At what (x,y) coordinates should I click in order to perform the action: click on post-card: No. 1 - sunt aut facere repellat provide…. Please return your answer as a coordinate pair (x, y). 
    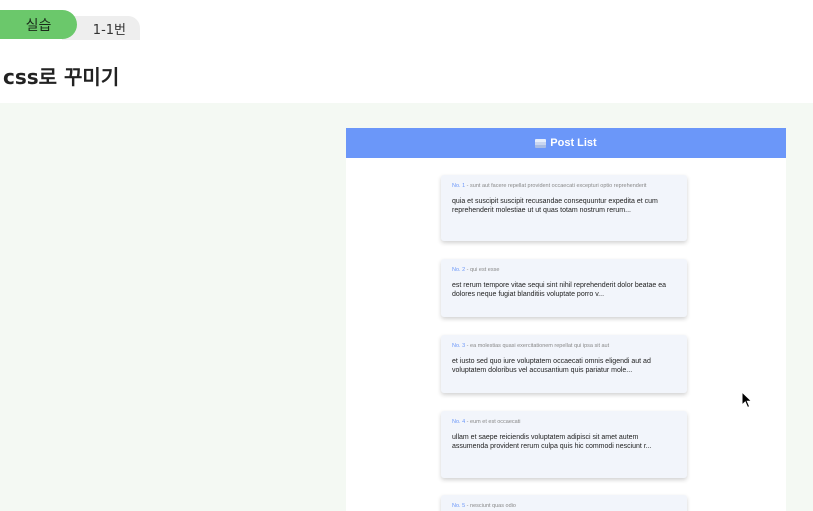
    Looking at the image, I should click on (564, 208).